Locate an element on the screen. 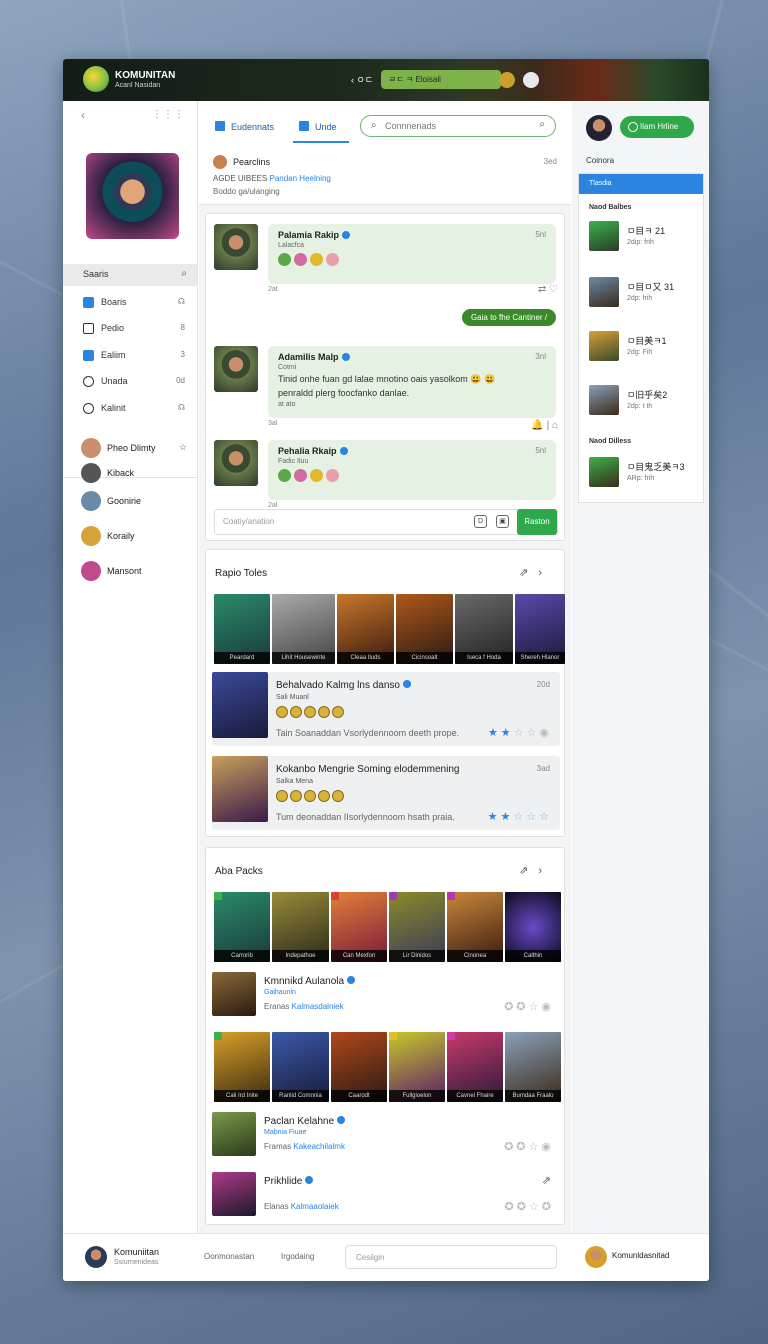 This screenshot has width=768, height=1344. user-item: Koraily is located at coordinates (138, 538).